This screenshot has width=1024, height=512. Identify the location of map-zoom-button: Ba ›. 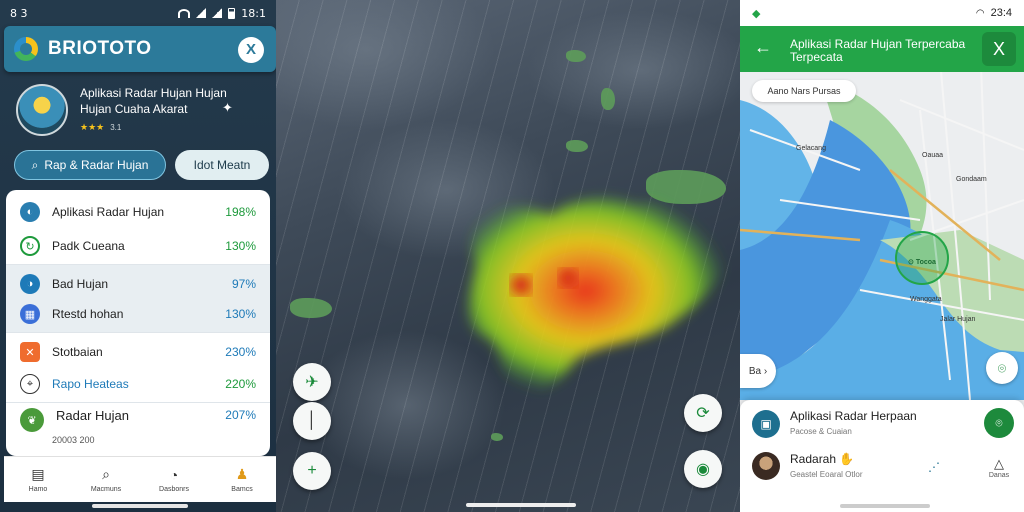
(758, 371).